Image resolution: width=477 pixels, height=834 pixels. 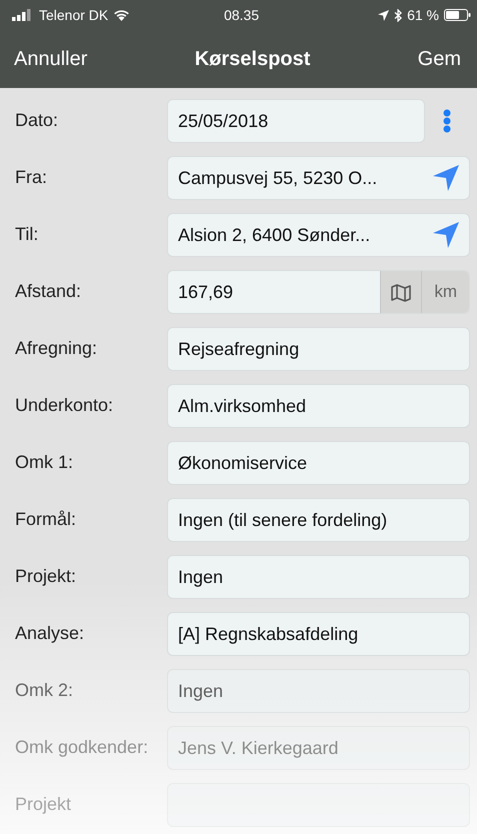 I want to click on input-field: Ingen (til senere fordeling), so click(x=318, y=520).